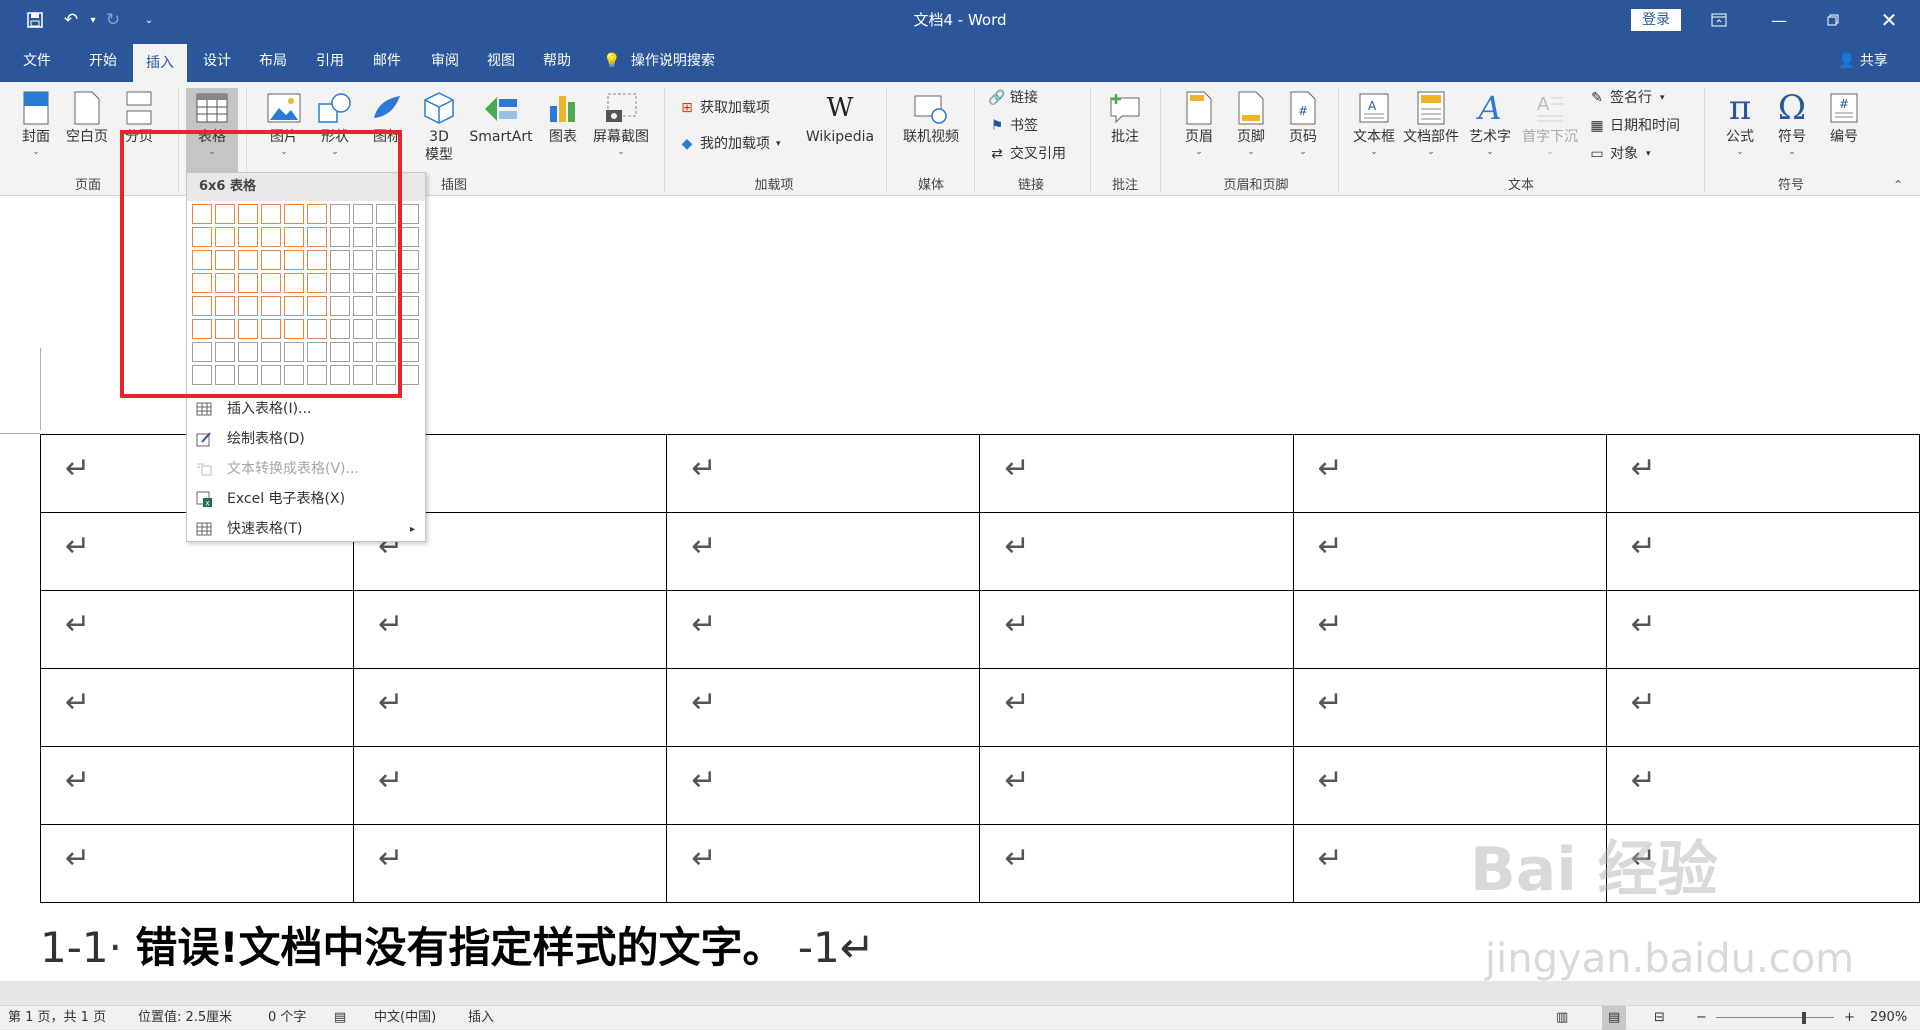 Image resolution: width=1920 pixels, height=1030 pixels. What do you see at coordinates (481, 1018) in the screenshot?
I see `insert-mode-indicator: 插入` at bounding box center [481, 1018].